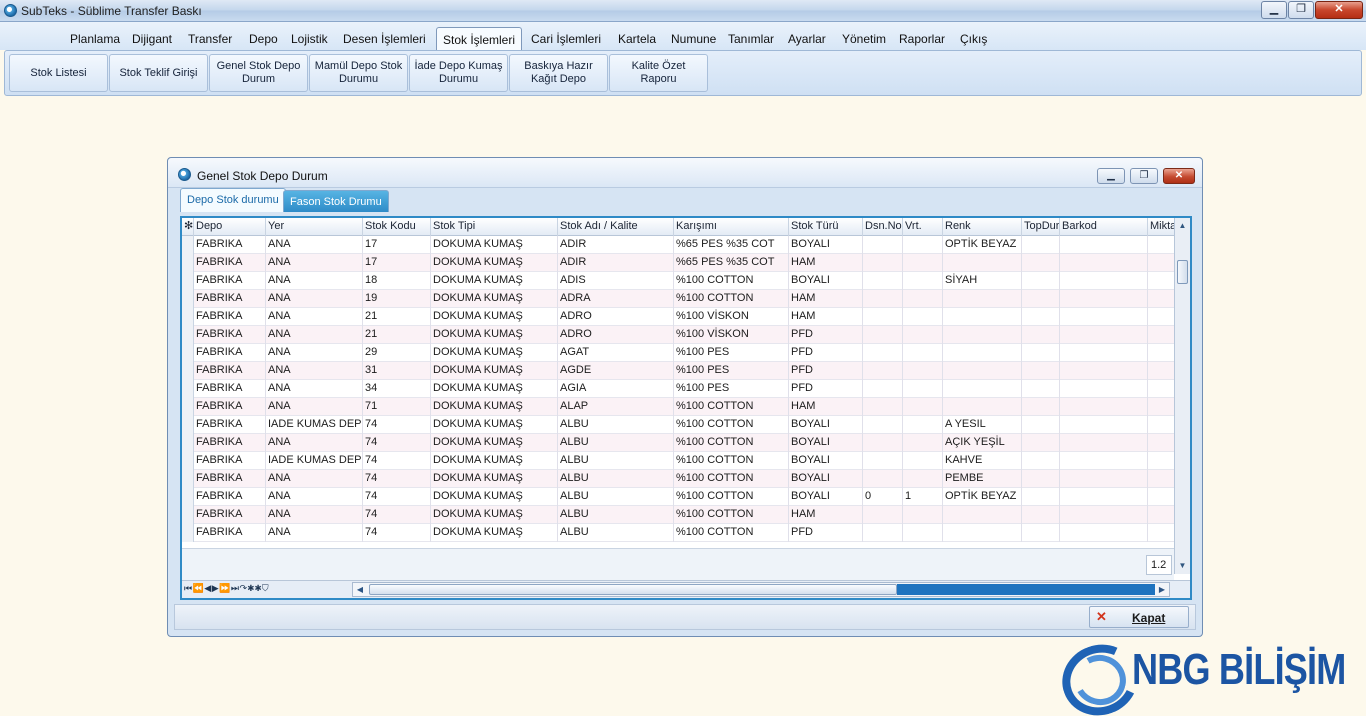  Describe the element at coordinates (982, 443) in the screenshot. I see `table-cell: AÇIK YEŞİL` at that location.